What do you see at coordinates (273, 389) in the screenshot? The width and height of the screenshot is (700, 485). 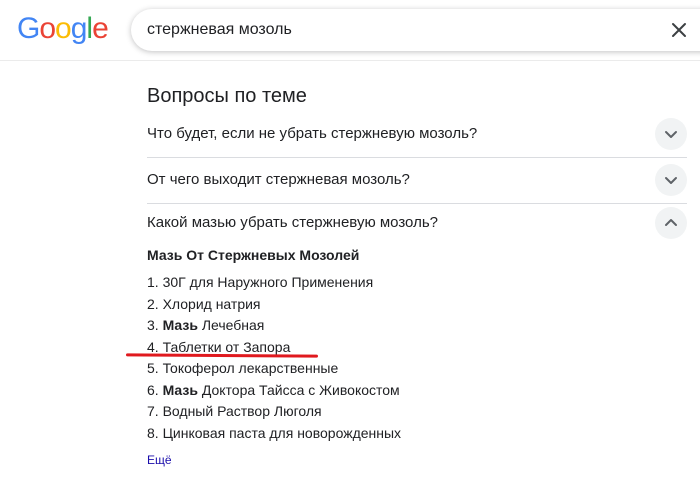 I see `list-item: 6. Мазь Доктора Тайсса с Живокостом` at bounding box center [273, 389].